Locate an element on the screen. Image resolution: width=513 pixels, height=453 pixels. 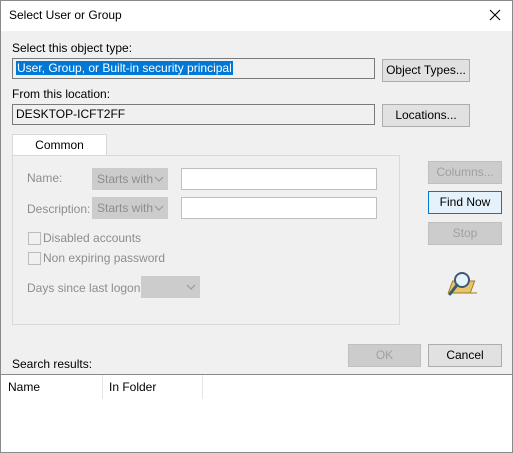
close-icon is located at coordinates (495, 15).